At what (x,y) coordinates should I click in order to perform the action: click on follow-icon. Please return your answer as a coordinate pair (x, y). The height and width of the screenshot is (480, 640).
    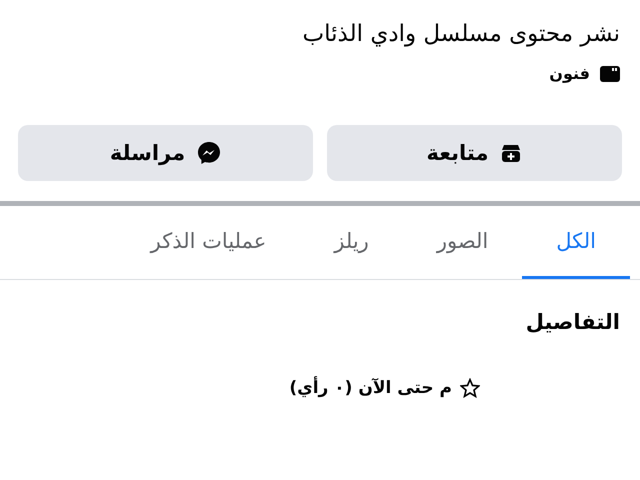
    Looking at the image, I should click on (511, 153).